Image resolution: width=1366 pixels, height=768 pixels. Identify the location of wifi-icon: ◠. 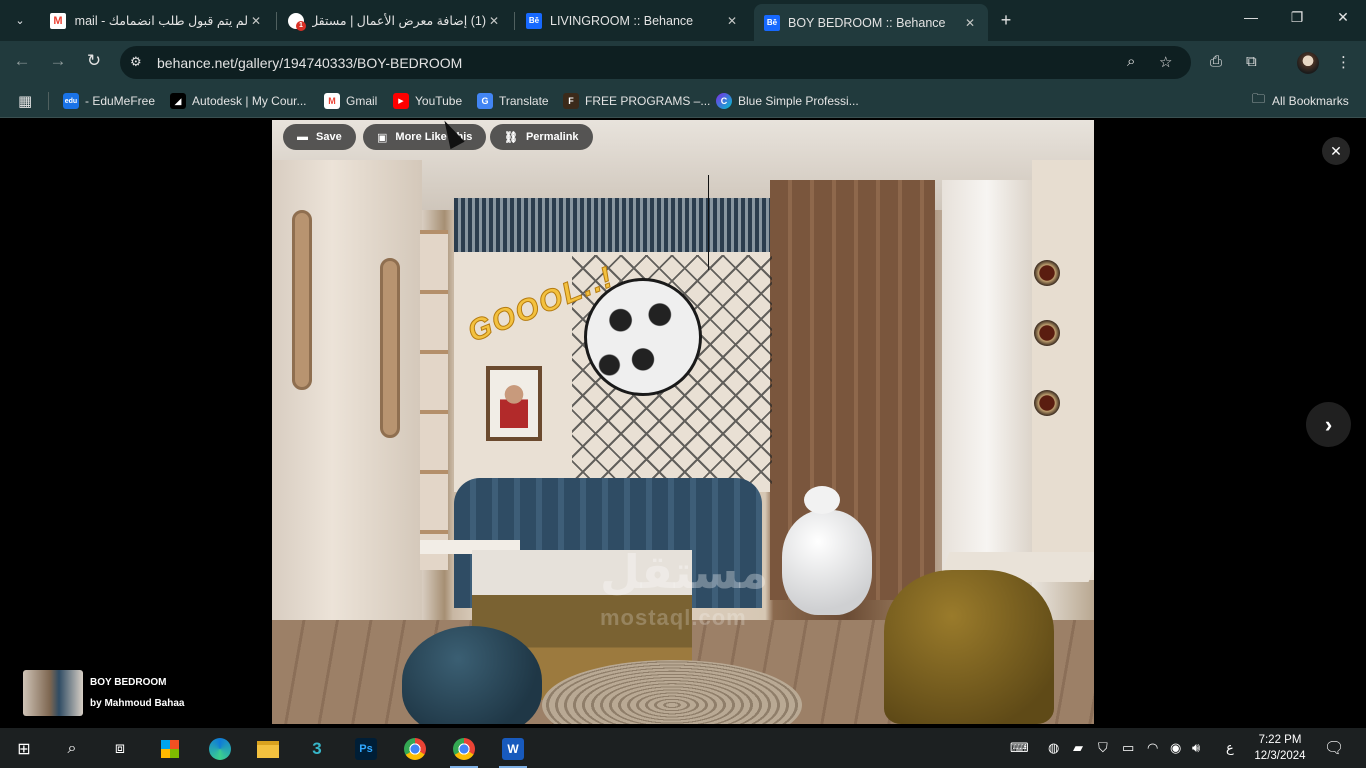
(1152, 748).